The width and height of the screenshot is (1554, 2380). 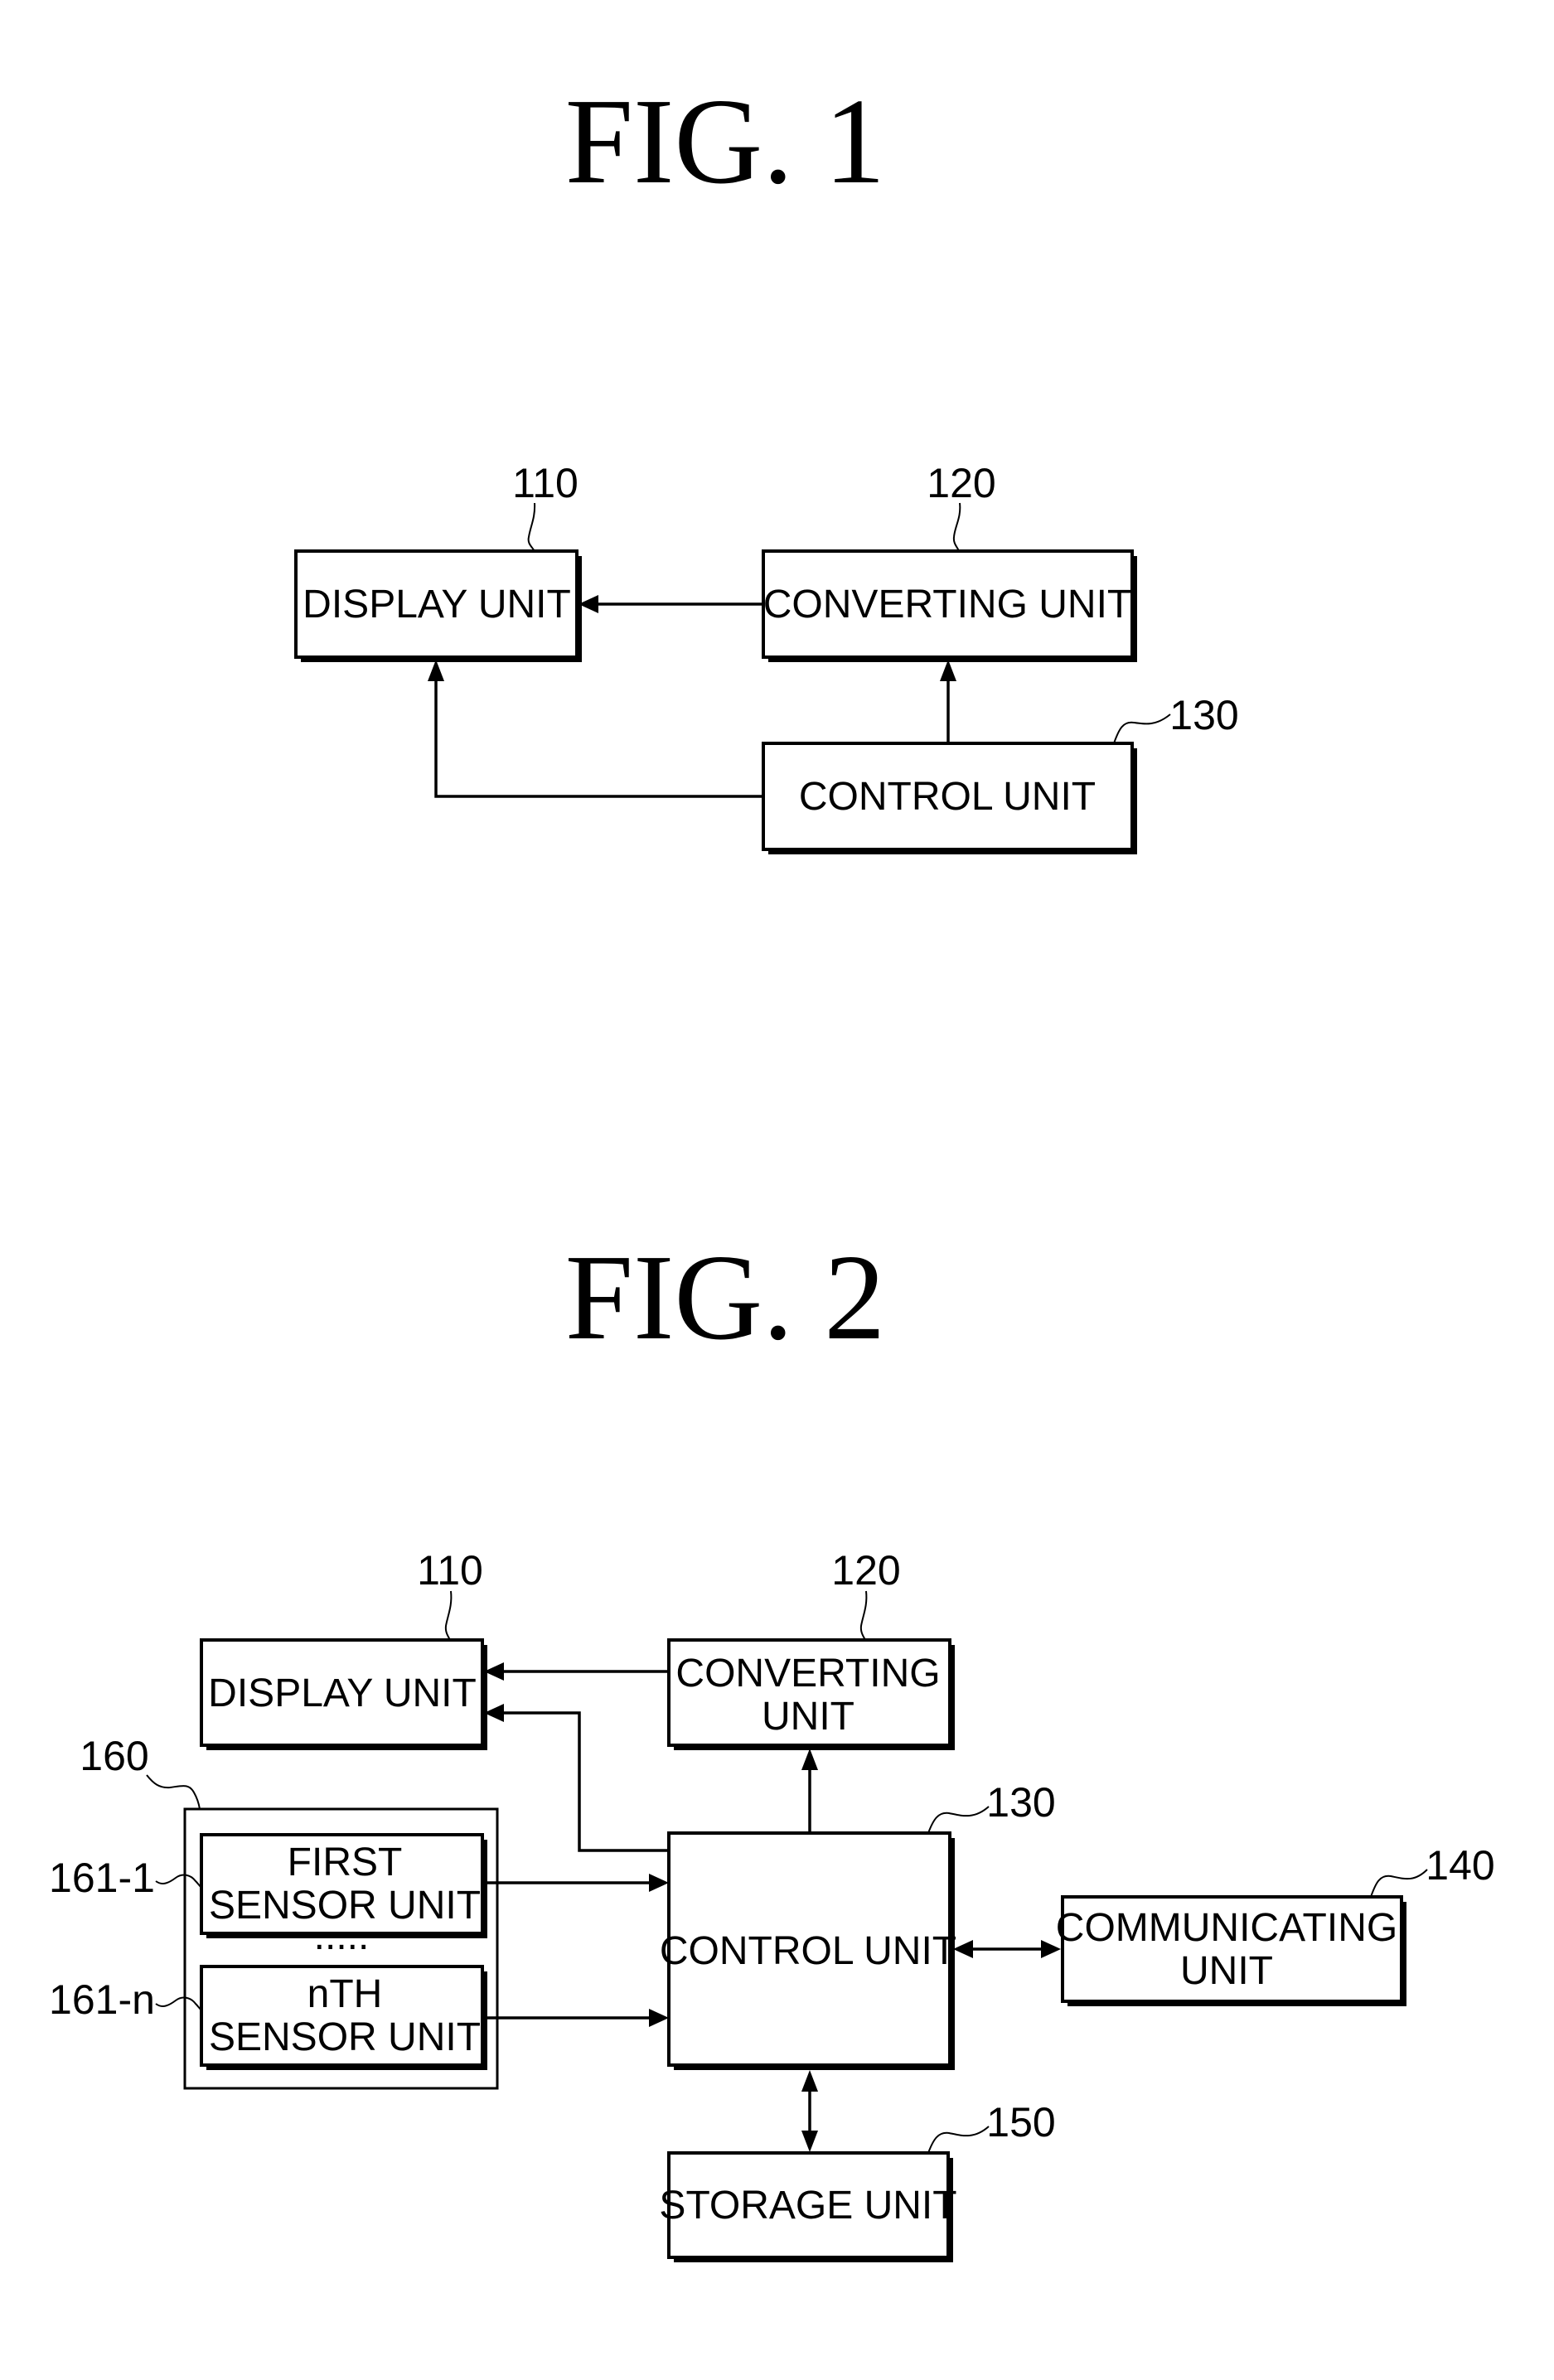 What do you see at coordinates (450, 1570) in the screenshot?
I see `fig2-ref-110: 110` at bounding box center [450, 1570].